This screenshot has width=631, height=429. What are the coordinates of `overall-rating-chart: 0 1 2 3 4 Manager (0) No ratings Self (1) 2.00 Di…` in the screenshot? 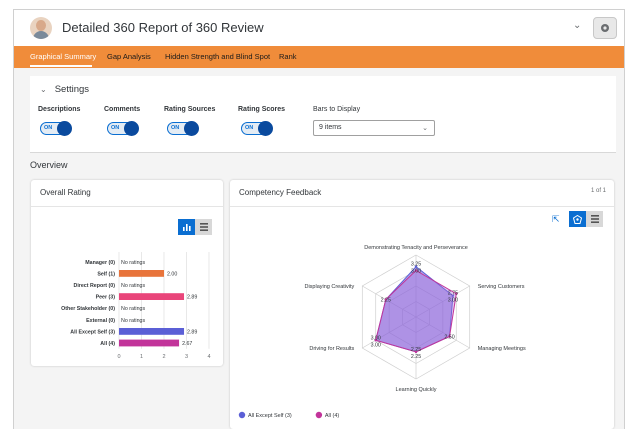 It's located at (136, 306).